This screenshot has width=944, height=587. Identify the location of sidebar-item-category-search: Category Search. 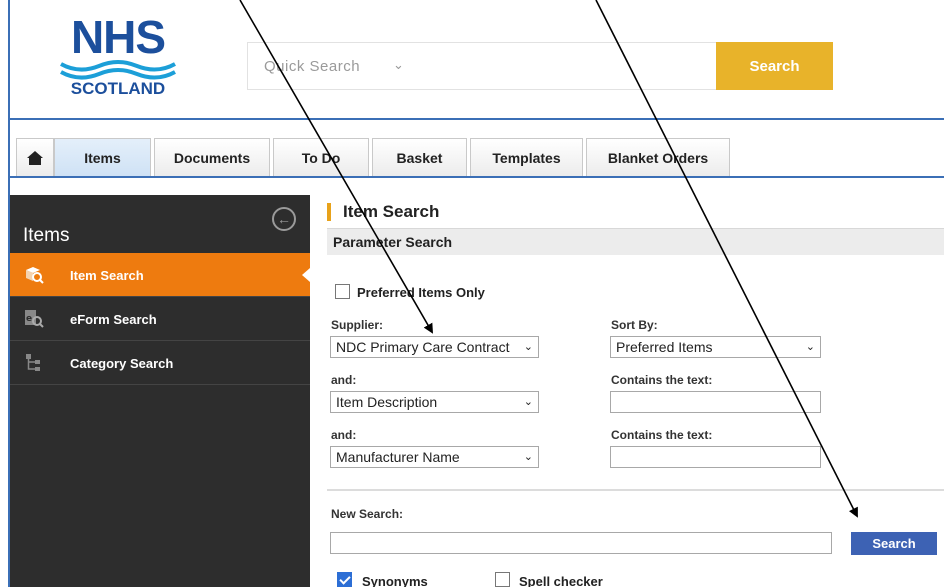
(160, 363).